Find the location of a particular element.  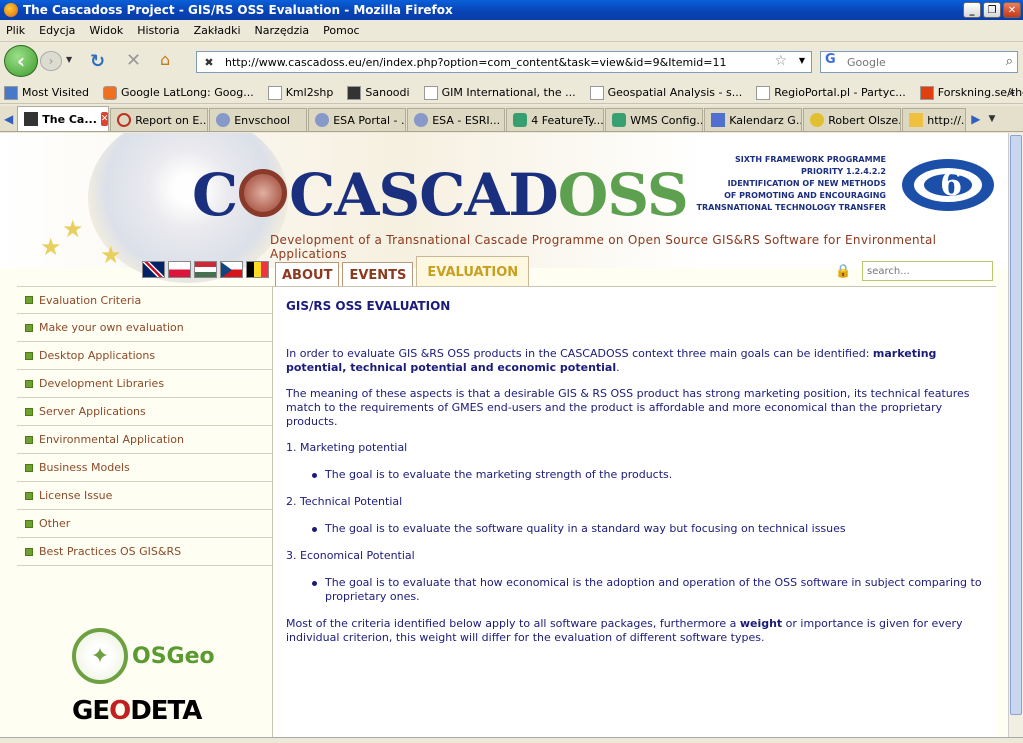

url-dropdown-icon: ▼ is located at coordinates (802, 60).